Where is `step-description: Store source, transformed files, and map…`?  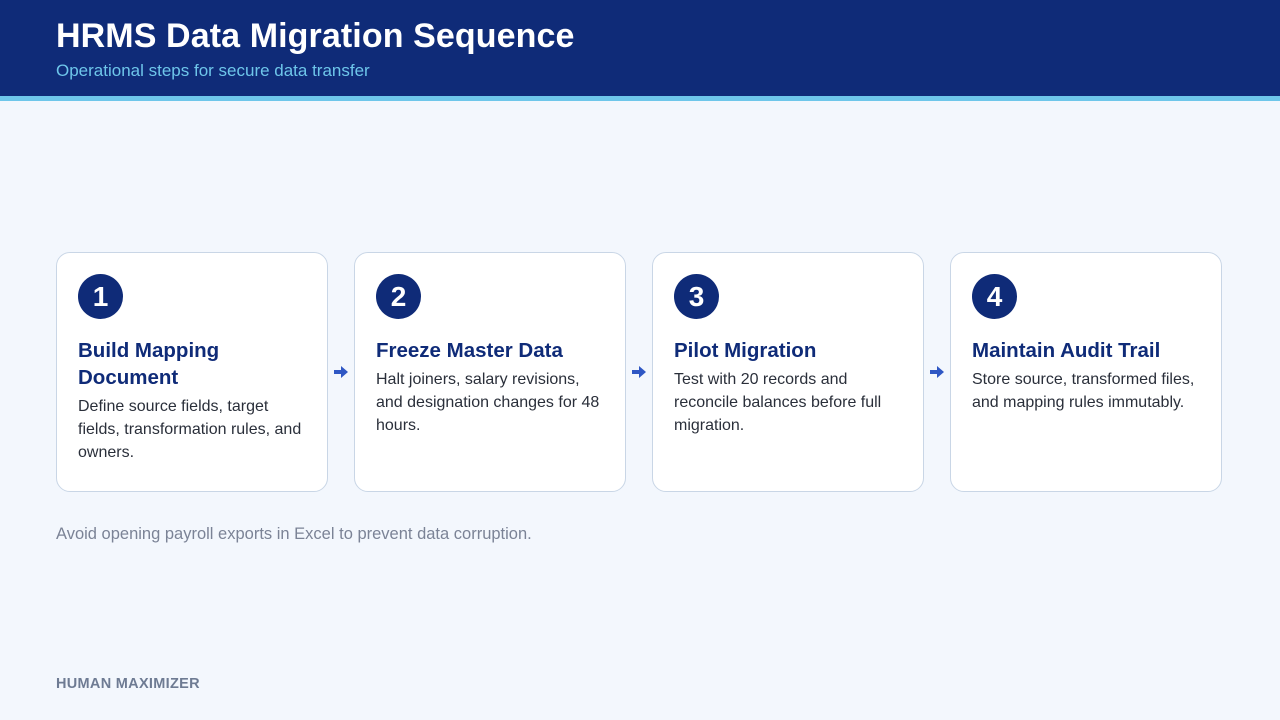 step-description: Store source, transformed files, and map… is located at coordinates (1083, 391).